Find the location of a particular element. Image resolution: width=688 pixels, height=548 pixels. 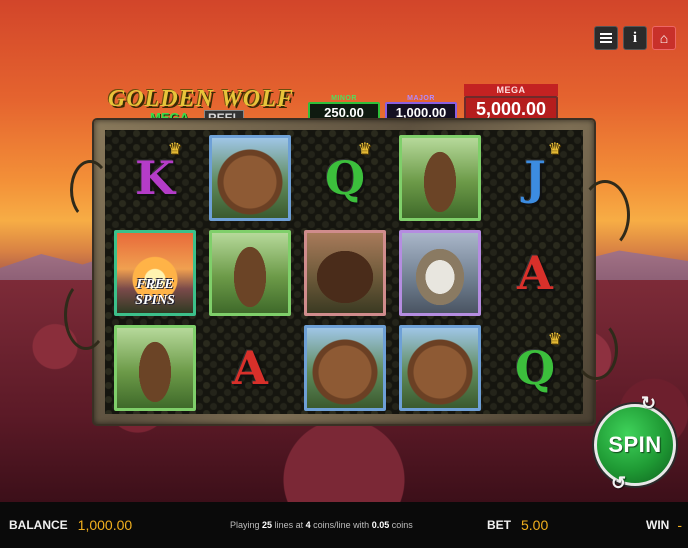

menu-button is located at coordinates (606, 38).